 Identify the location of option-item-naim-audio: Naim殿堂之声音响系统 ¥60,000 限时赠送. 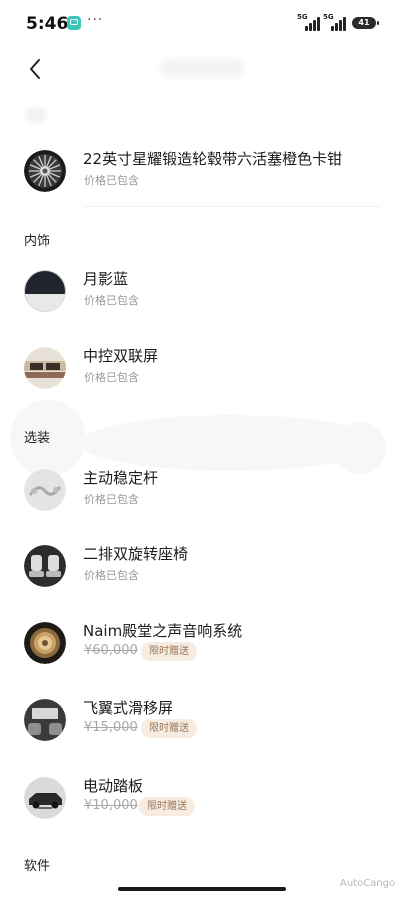
(202, 648).